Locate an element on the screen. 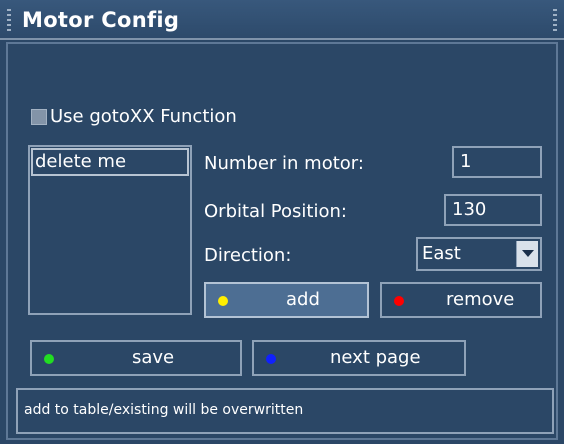 This screenshot has width=564, height=444. title-bar: Motor Config is located at coordinates (282, 20).